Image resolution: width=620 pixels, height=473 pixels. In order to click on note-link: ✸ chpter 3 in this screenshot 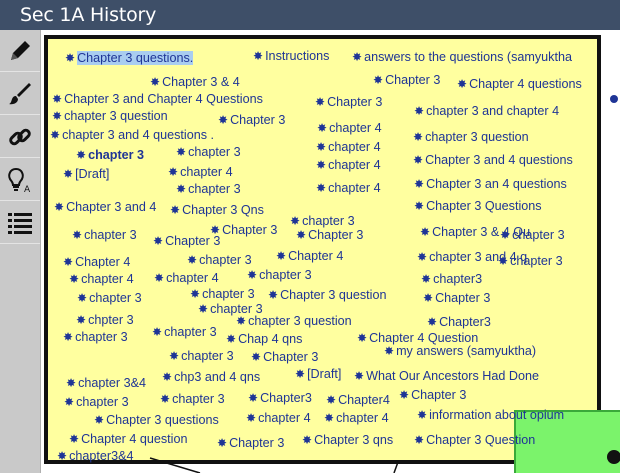, I will do `click(105, 320)`.